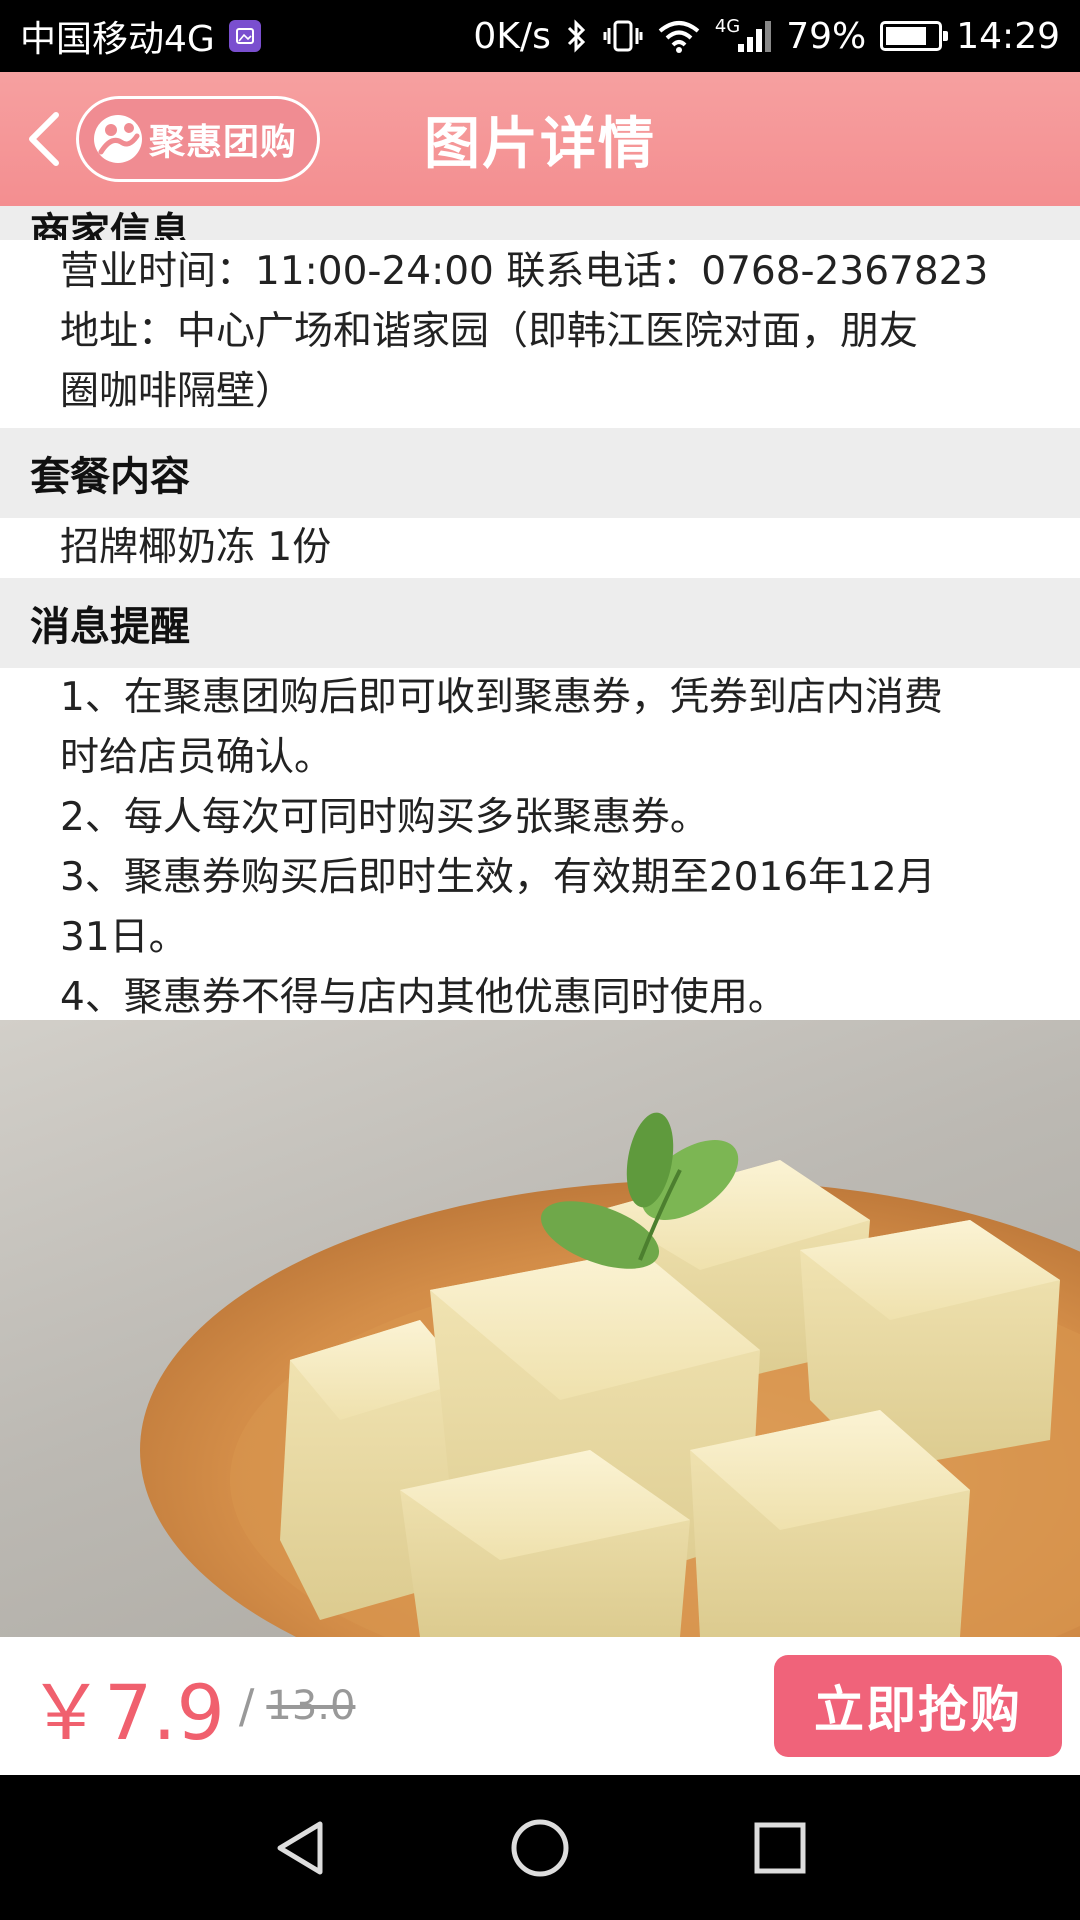 Image resolution: width=1080 pixels, height=1920 pixels. Describe the element at coordinates (244, 36) in the screenshot. I see `gallery-notification-icon` at that location.